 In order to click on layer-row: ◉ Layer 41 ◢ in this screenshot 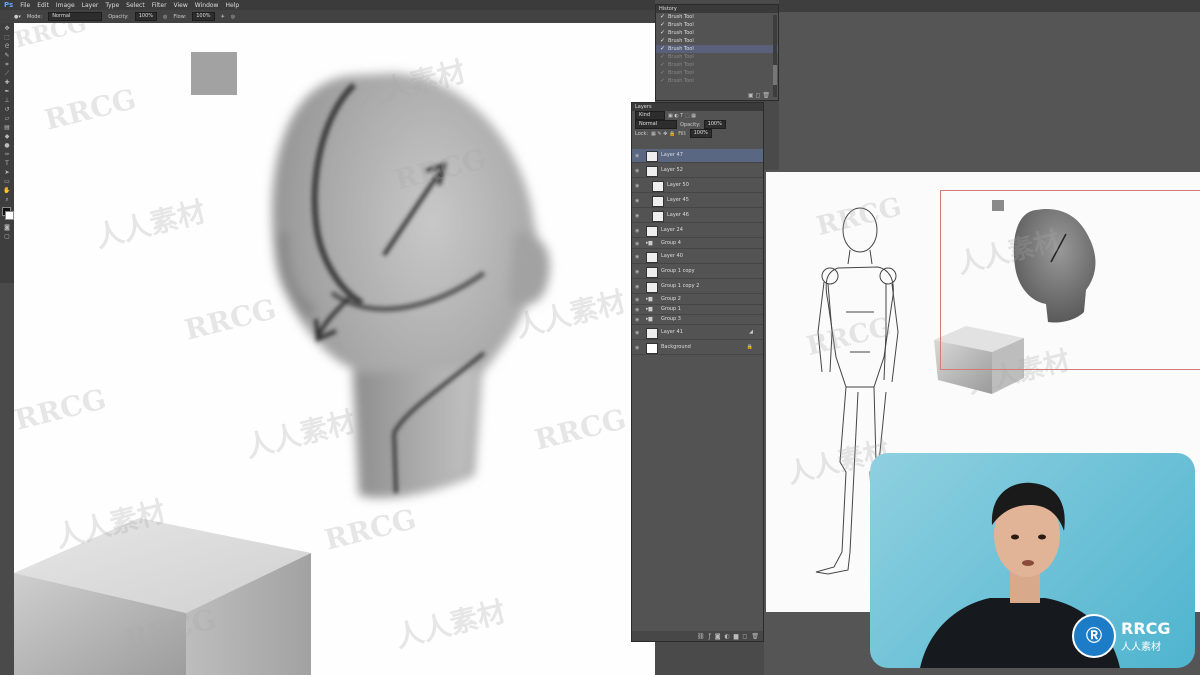, I will do `click(697, 333)`.